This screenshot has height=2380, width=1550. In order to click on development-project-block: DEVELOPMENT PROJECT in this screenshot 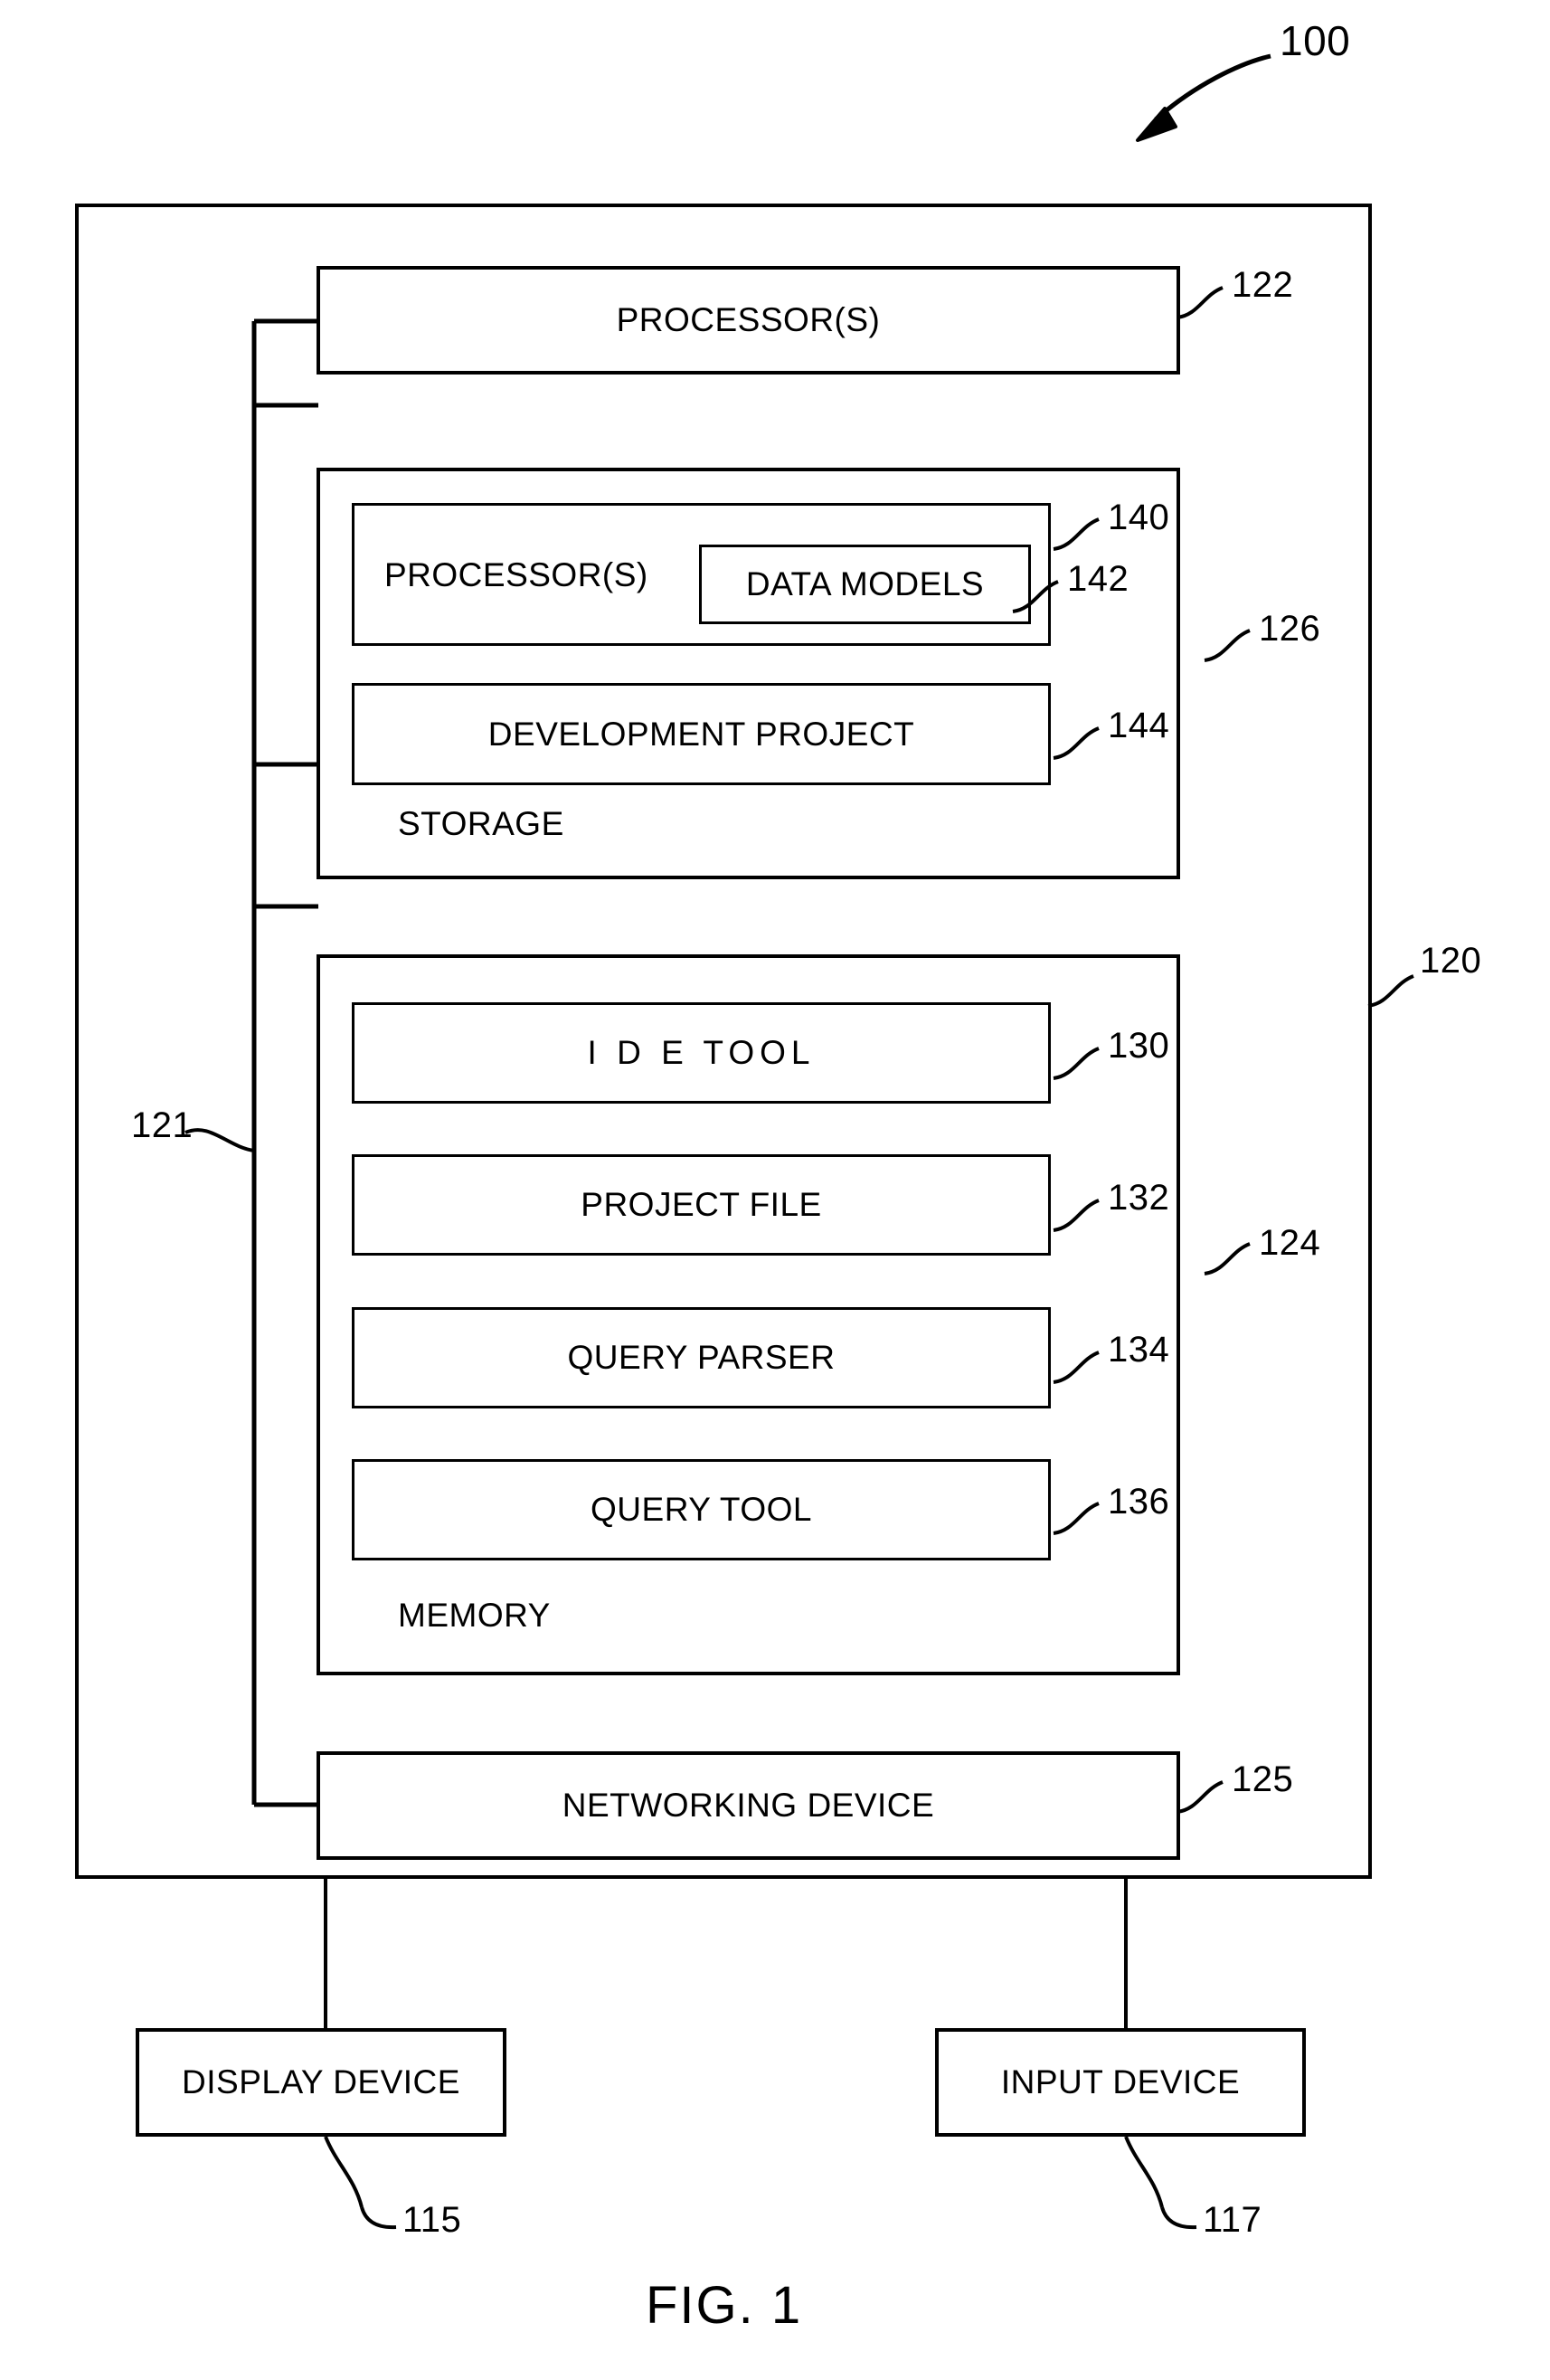, I will do `click(701, 734)`.